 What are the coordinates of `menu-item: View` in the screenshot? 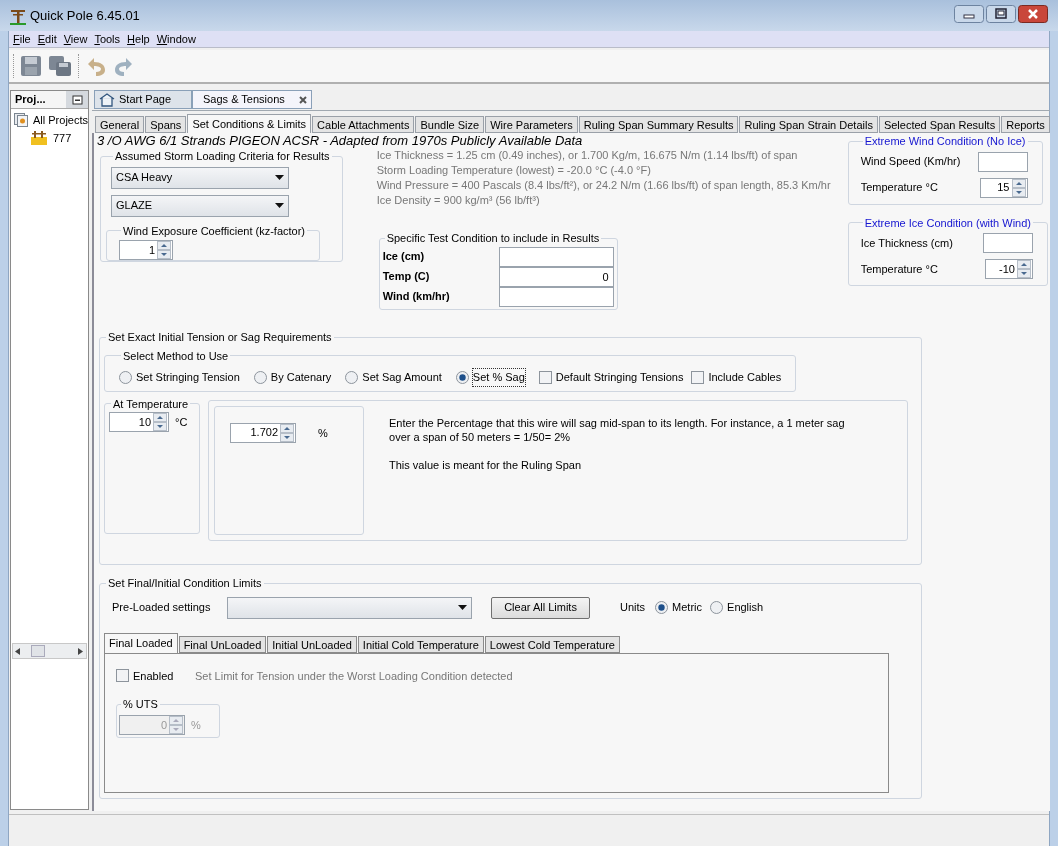 It's located at (75, 39).